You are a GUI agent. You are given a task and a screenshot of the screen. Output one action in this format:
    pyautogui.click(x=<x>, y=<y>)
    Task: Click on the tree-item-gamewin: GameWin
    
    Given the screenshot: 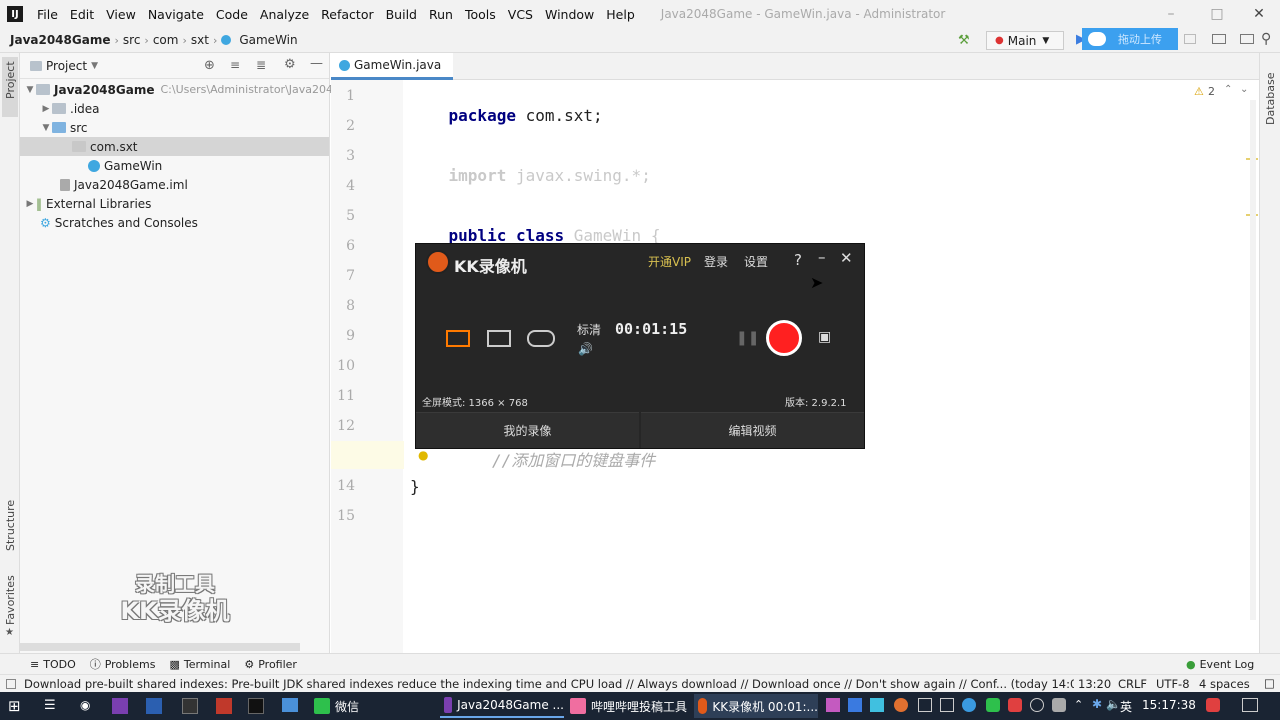 What is the action you would take?
    pyautogui.click(x=125, y=165)
    